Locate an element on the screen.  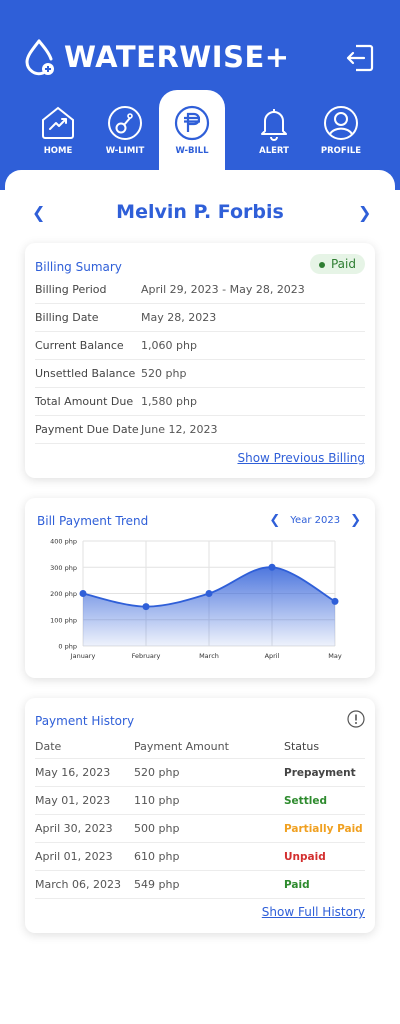
billing-row: Payment Due Date June 12, 2023 is located at coordinates (200, 430).